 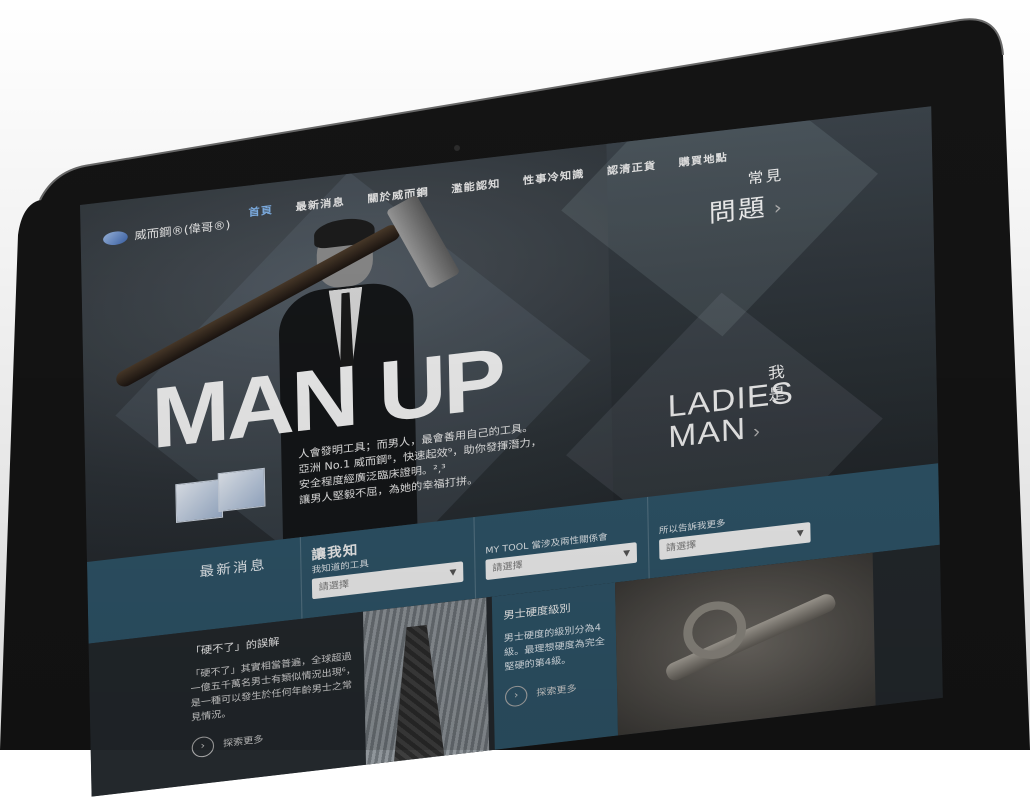 What do you see at coordinates (776, 383) in the screenshot?
I see `ladies-pre: 我是` at bounding box center [776, 383].